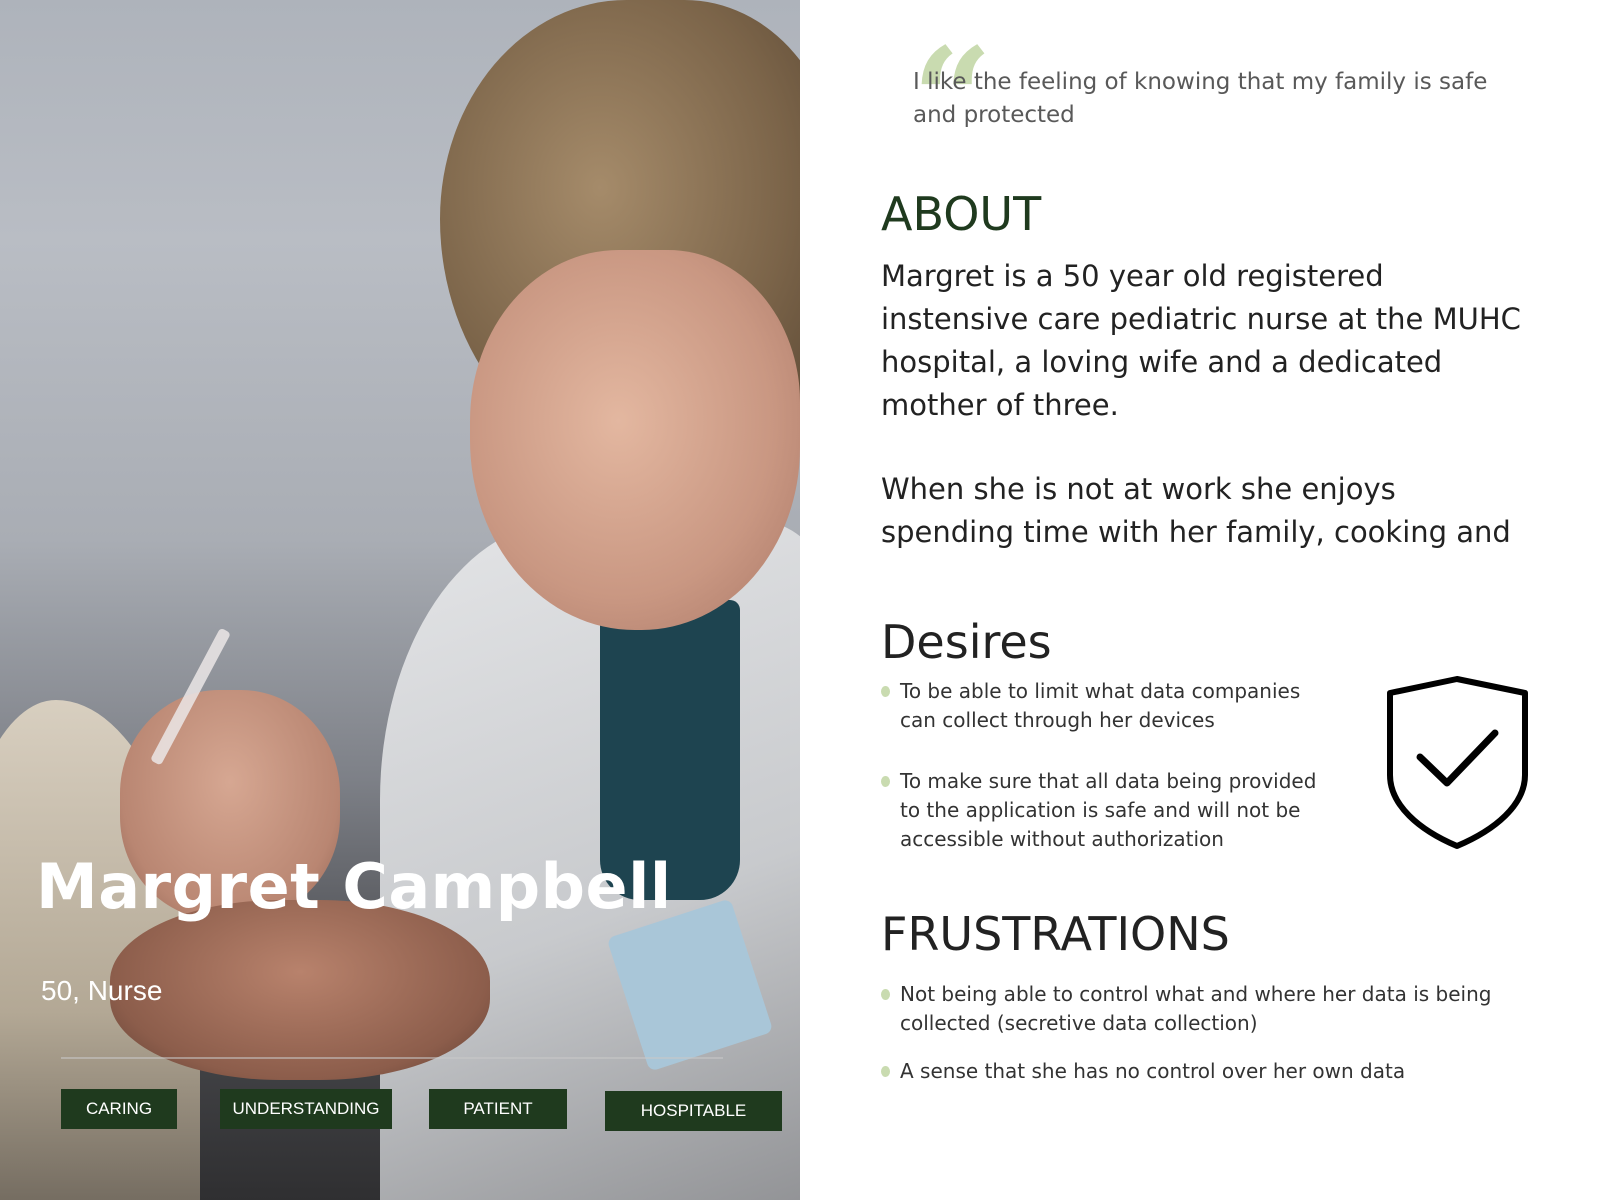  What do you see at coordinates (1457, 762) in the screenshot?
I see `shield-check-icon` at bounding box center [1457, 762].